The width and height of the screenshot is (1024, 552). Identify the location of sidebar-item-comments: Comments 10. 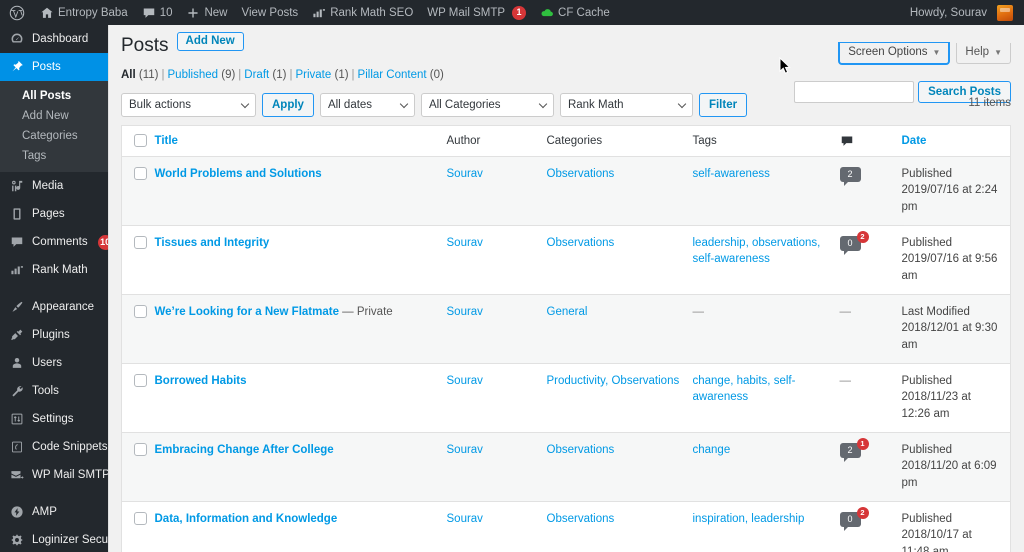
(54, 242).